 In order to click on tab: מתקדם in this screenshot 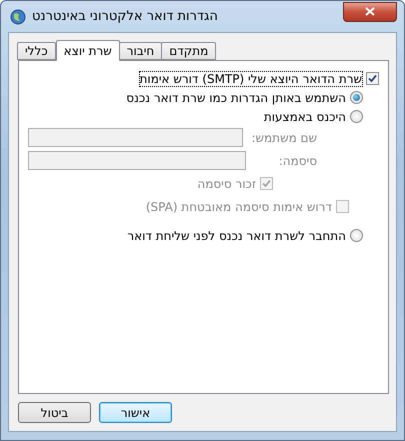, I will do `click(188, 51)`.